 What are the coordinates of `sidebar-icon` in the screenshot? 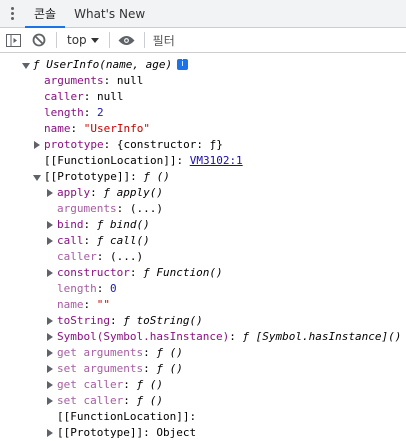 It's located at (13, 40).